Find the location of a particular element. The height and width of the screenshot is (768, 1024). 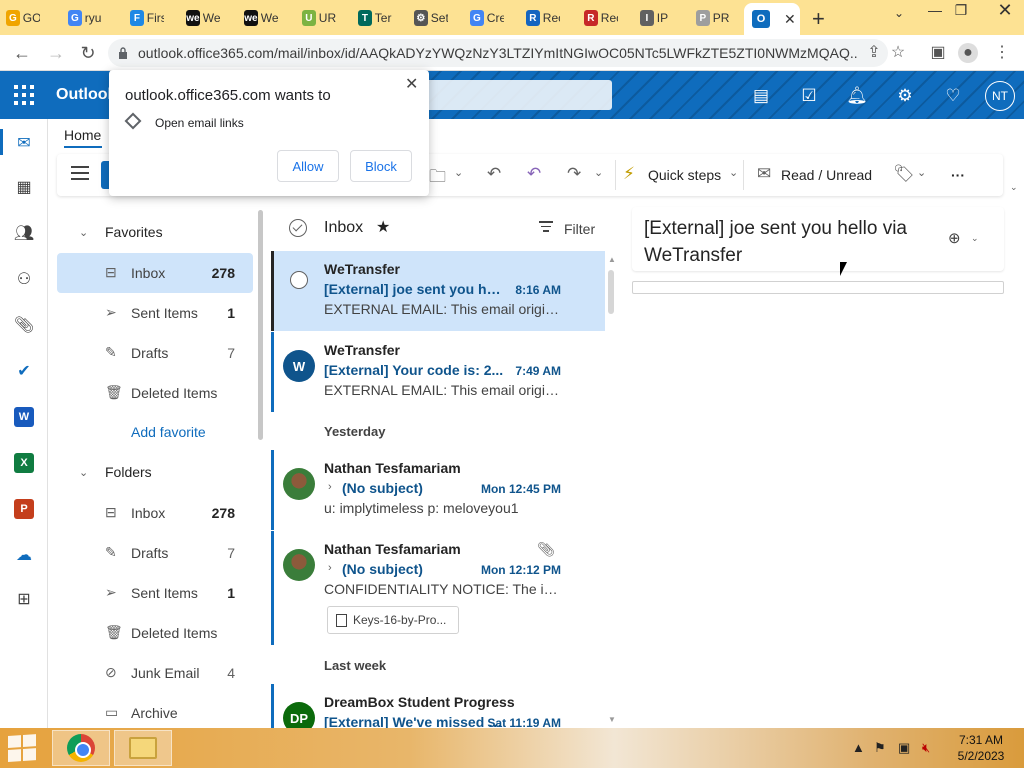

folder-archive: ▭ Archive is located at coordinates (155, 710).